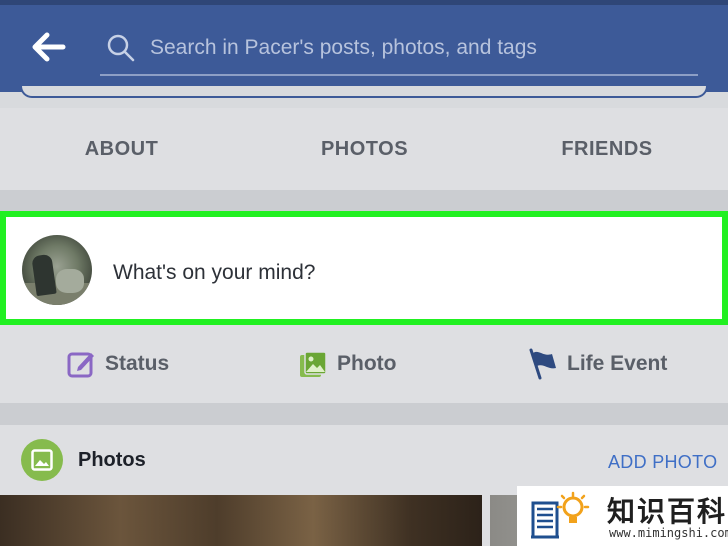  What do you see at coordinates (364, 2) in the screenshot?
I see `status-strip` at bounding box center [364, 2].